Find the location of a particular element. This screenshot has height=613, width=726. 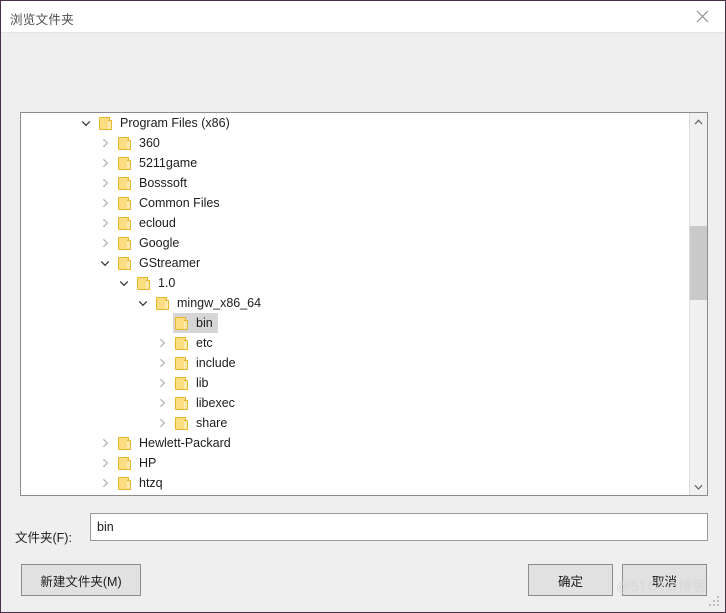

tree-item: libexec is located at coordinates (355, 403).